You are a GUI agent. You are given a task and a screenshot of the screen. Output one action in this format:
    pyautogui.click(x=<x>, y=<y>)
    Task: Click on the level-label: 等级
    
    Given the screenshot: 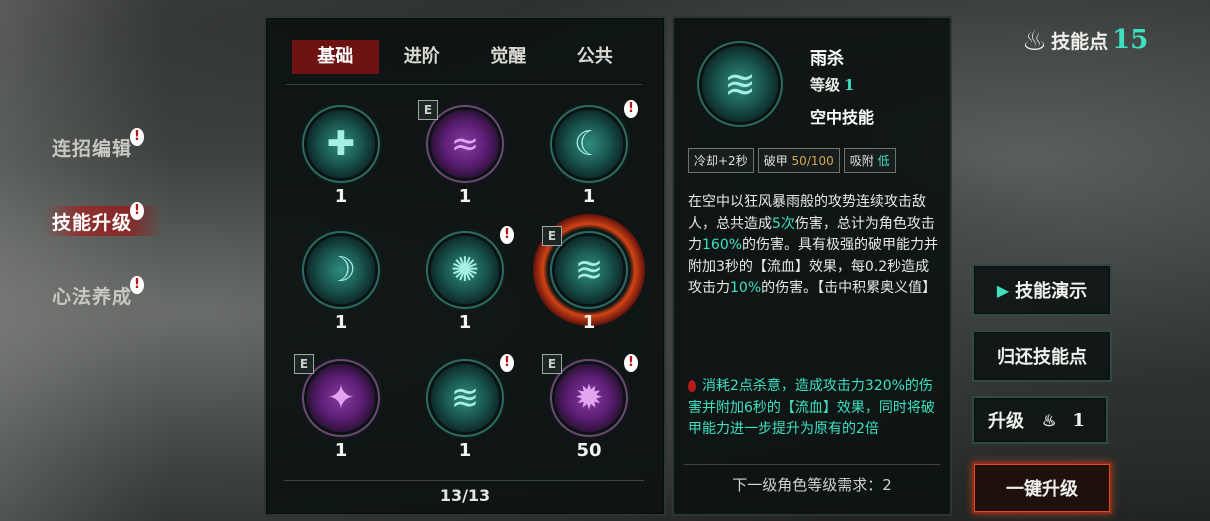 What is the action you would take?
    pyautogui.click(x=825, y=85)
    